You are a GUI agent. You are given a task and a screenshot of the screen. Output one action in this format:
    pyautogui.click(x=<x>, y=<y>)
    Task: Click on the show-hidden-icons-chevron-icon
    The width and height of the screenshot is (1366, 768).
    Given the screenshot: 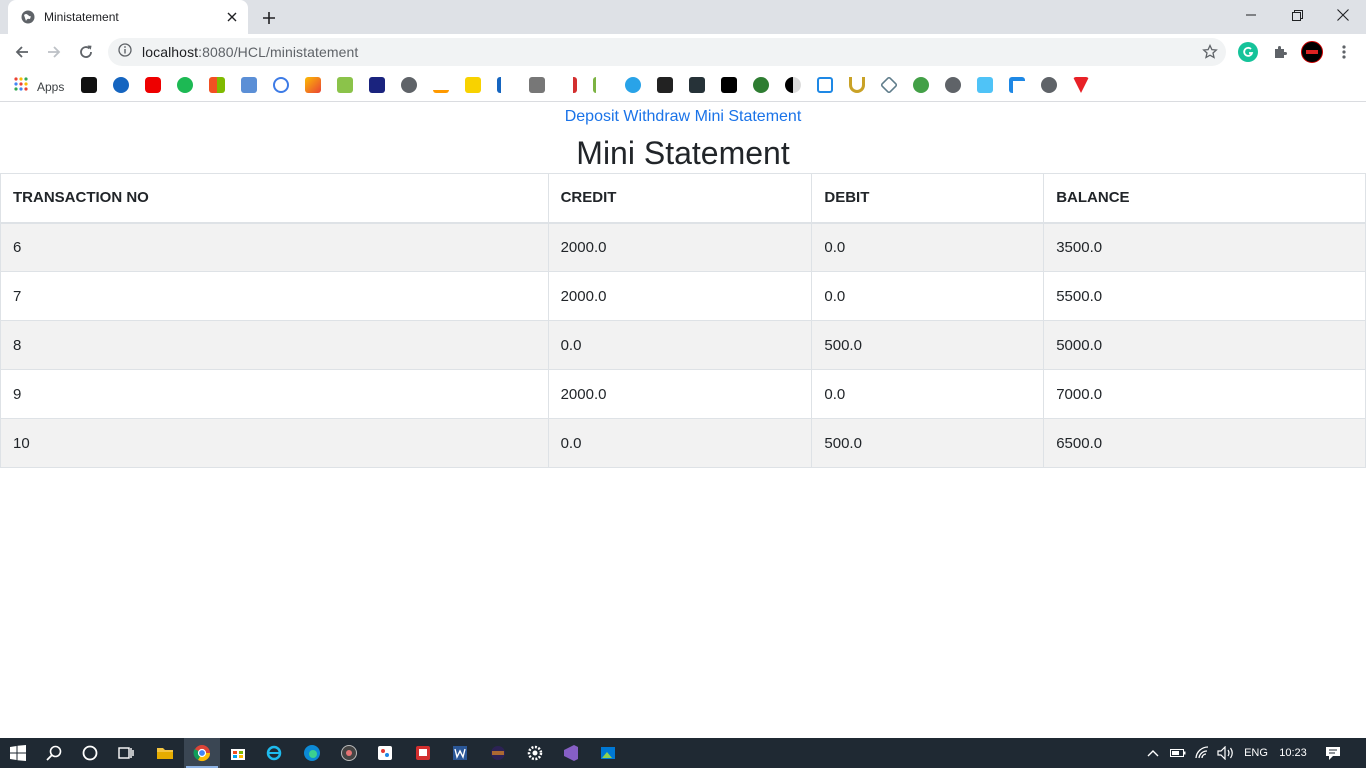 What is the action you would take?
    pyautogui.click(x=1153, y=753)
    